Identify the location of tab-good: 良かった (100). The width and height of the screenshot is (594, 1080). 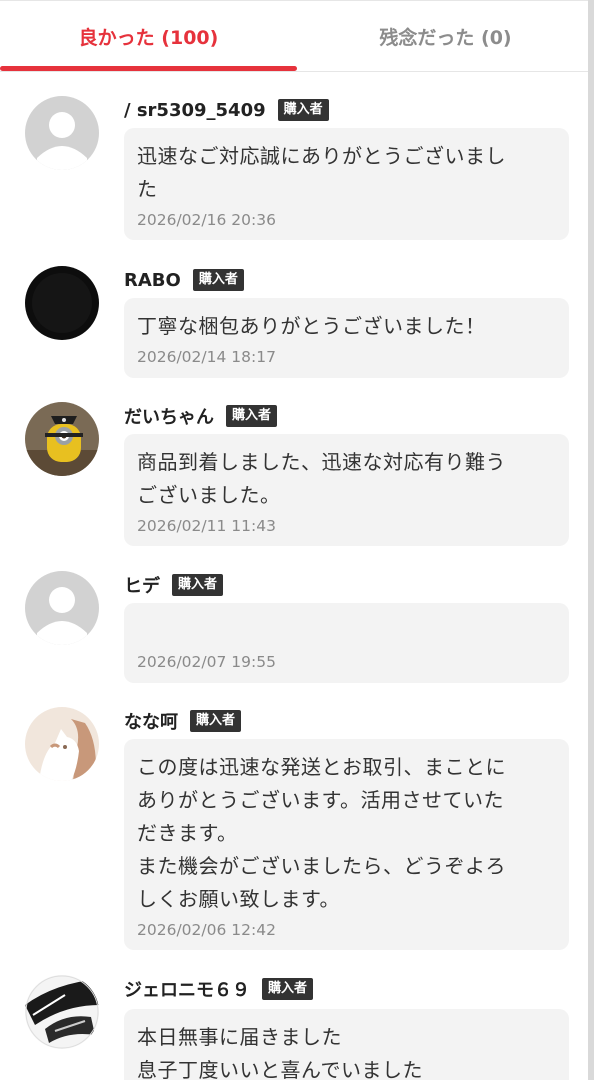
(148, 36).